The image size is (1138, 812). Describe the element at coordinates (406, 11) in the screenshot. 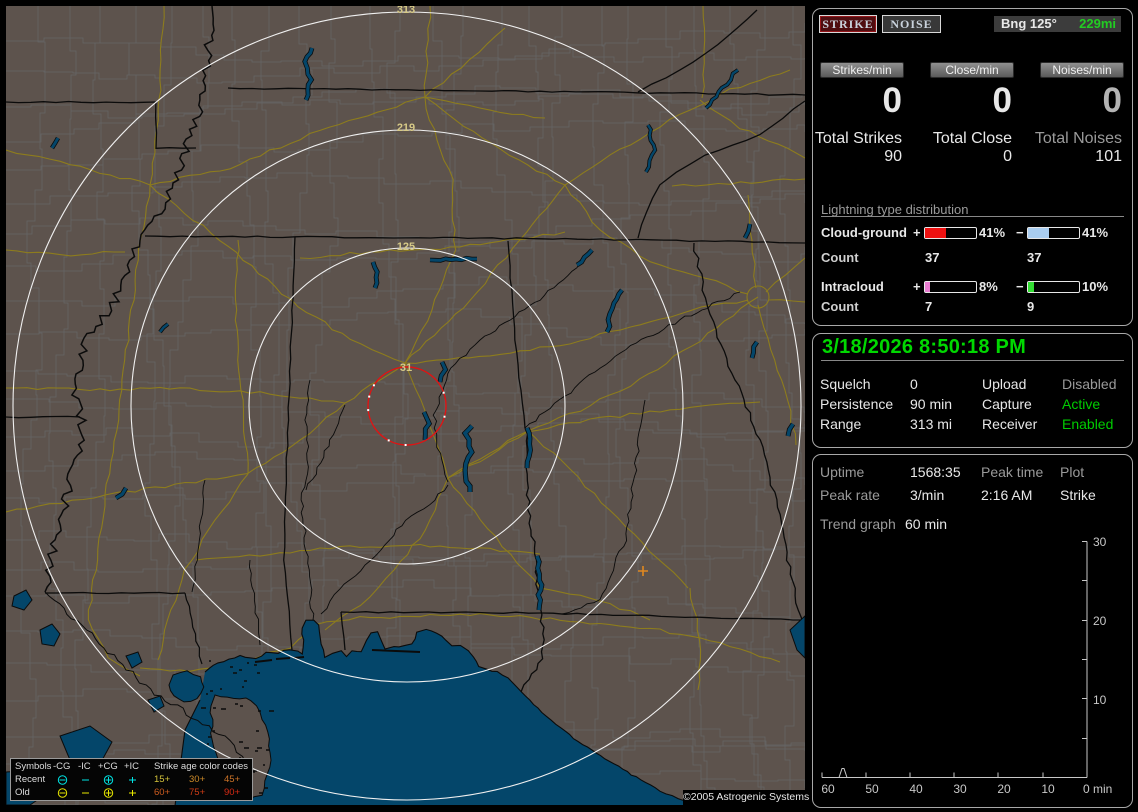

I see `svg-text: 313` at that location.